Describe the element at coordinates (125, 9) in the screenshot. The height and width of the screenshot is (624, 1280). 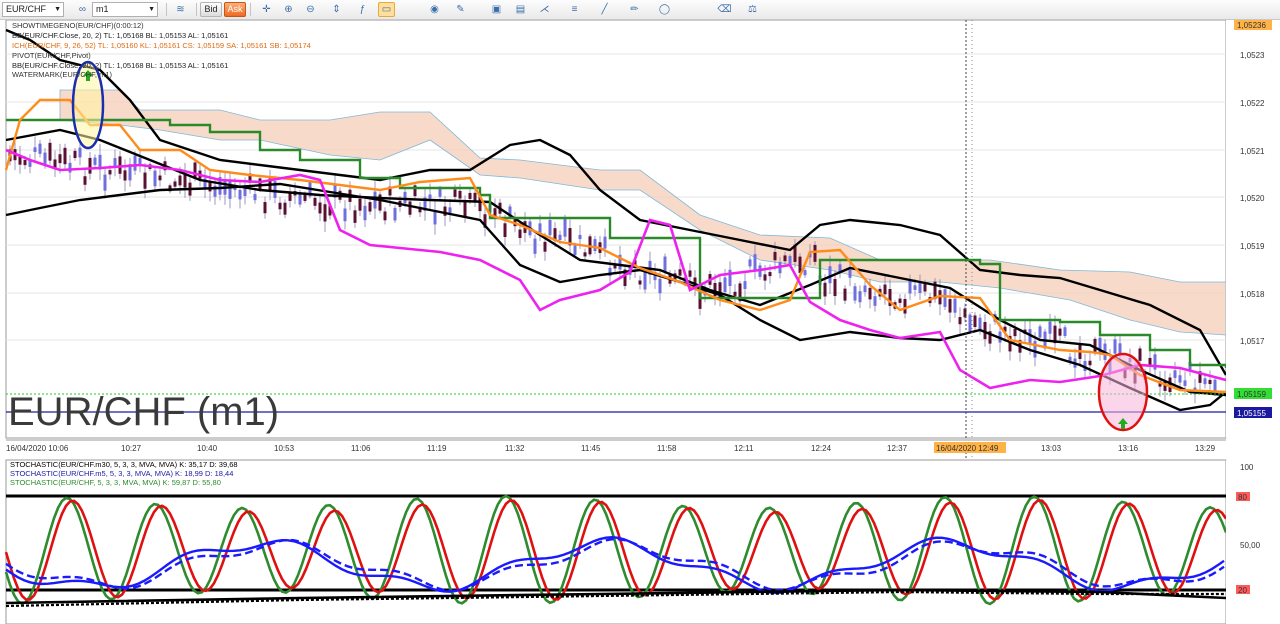
I see `timeframe-select: m1 ▼` at that location.